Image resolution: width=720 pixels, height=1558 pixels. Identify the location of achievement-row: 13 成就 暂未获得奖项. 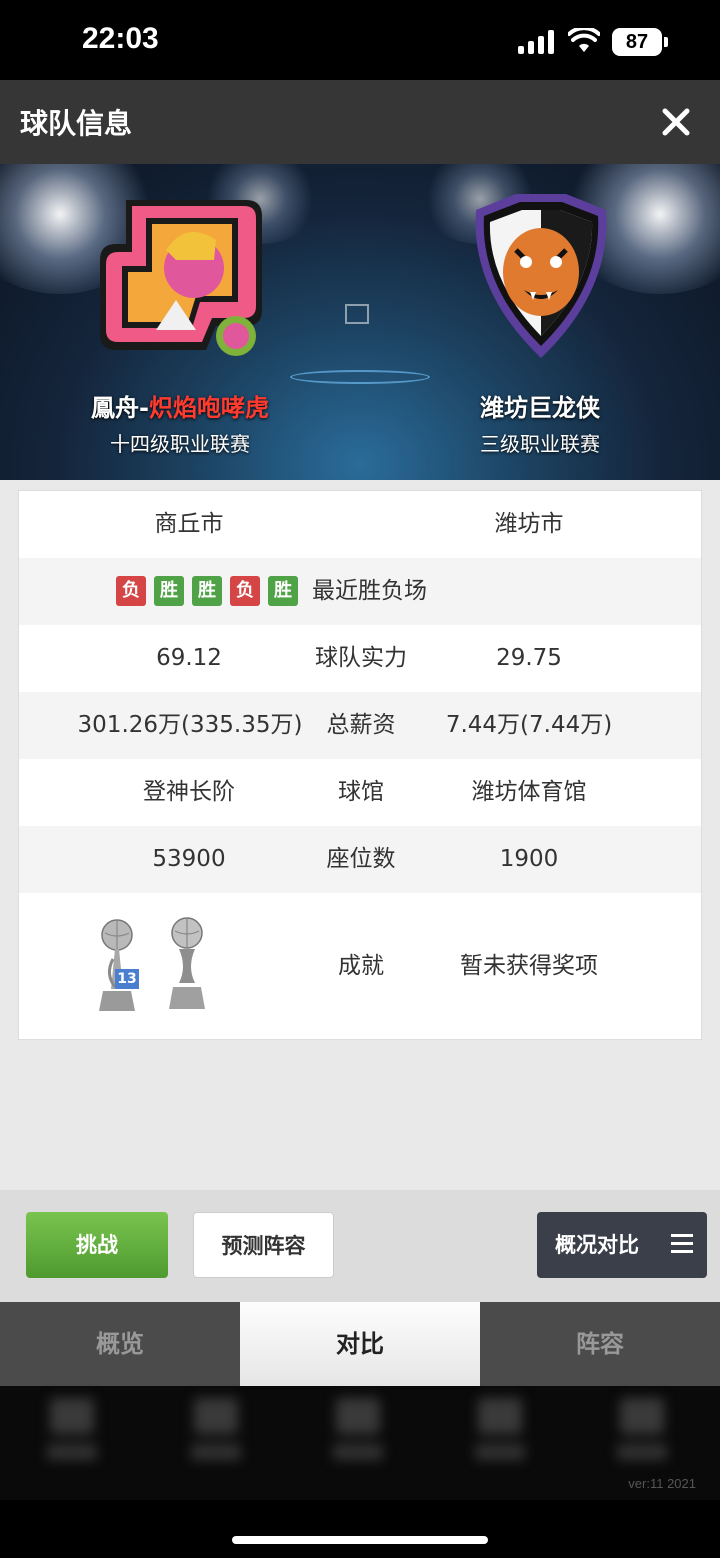
(360, 966).